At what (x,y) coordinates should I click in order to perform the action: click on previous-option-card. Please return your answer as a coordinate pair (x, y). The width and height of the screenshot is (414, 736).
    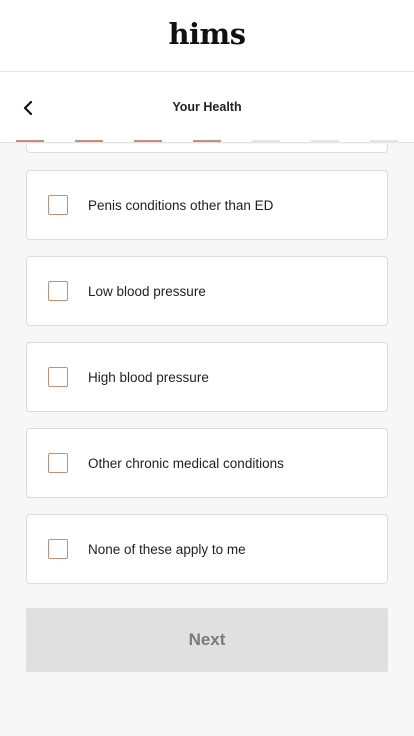
    Looking at the image, I should click on (207, 148).